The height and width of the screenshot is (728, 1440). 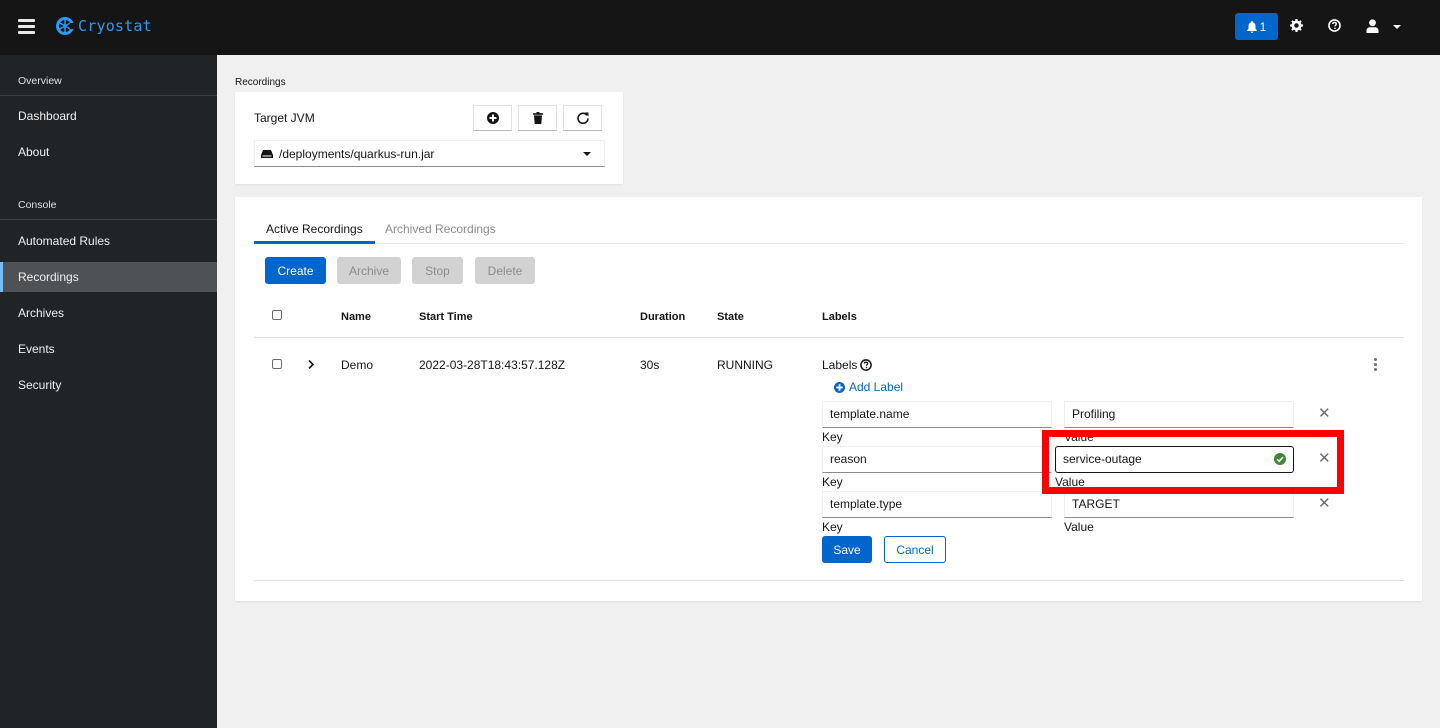 I want to click on target-jvm-label: Target JVM, so click(x=284, y=118).